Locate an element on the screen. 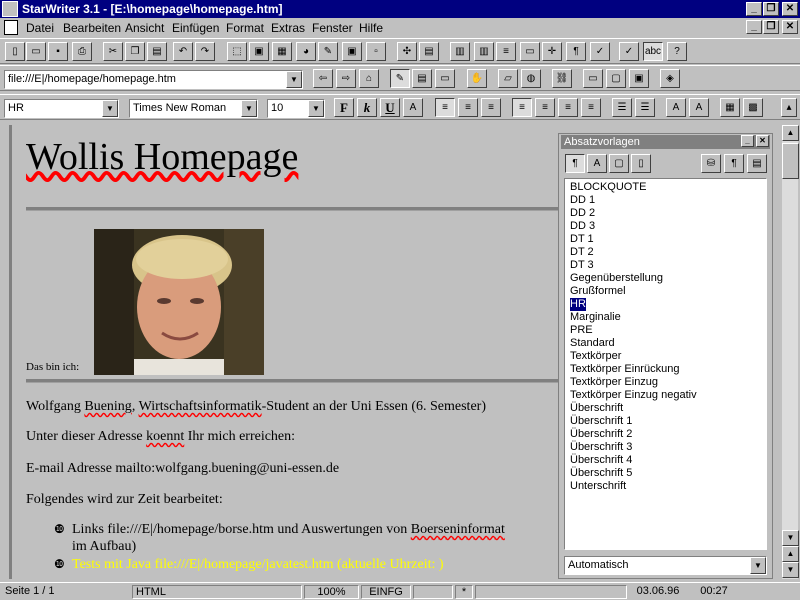  spellcheck-icon: ✓ is located at coordinates (629, 51).